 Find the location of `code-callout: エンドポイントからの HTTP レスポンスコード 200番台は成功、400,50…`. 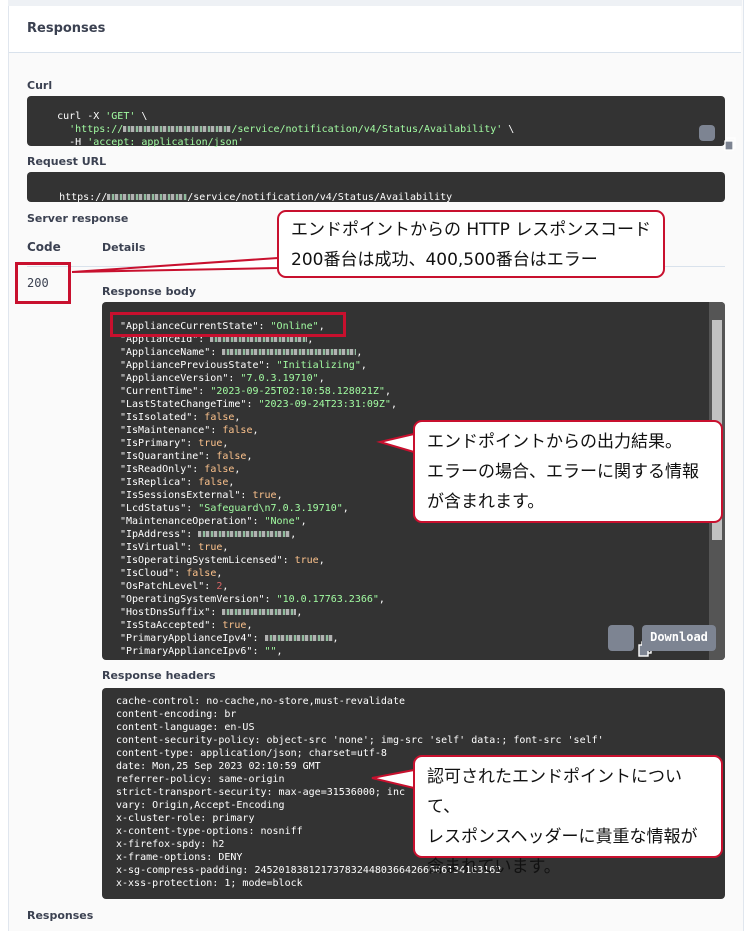

code-callout: エンドポイントからの HTTP レスポンスコード 200番台は成功、400,50… is located at coordinates (471, 244).